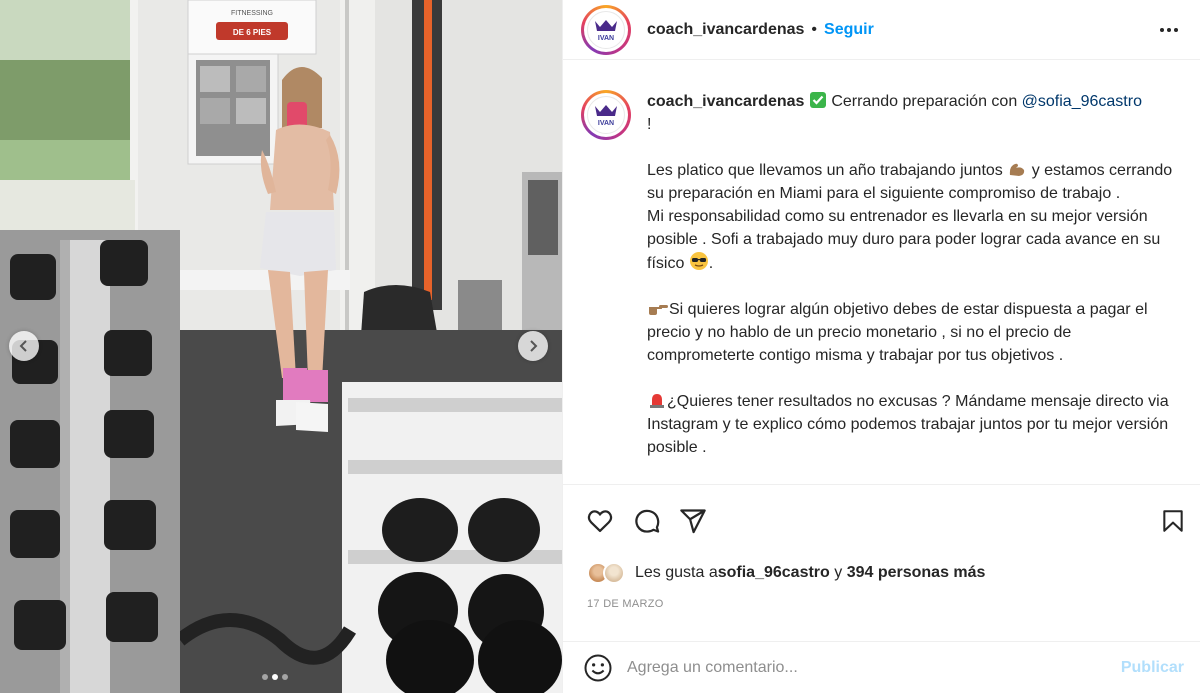  What do you see at coordinates (725, 30) in the screenshot?
I see `author-username: coach_ivancardenas` at bounding box center [725, 30].